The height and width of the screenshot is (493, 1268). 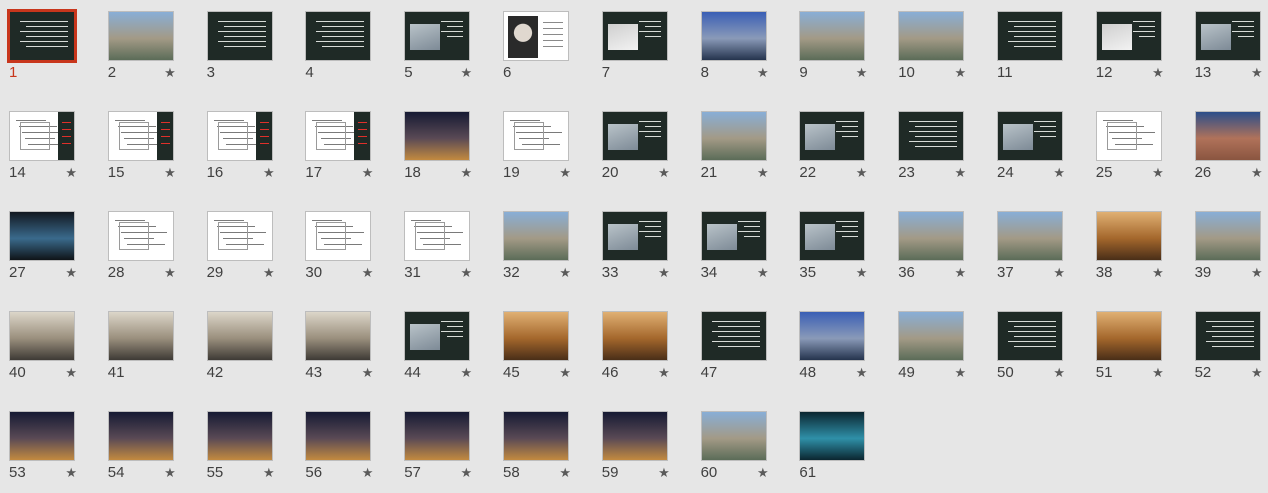 I want to click on slide-thumbnail-56: 56 ★, so click(x=339, y=448).